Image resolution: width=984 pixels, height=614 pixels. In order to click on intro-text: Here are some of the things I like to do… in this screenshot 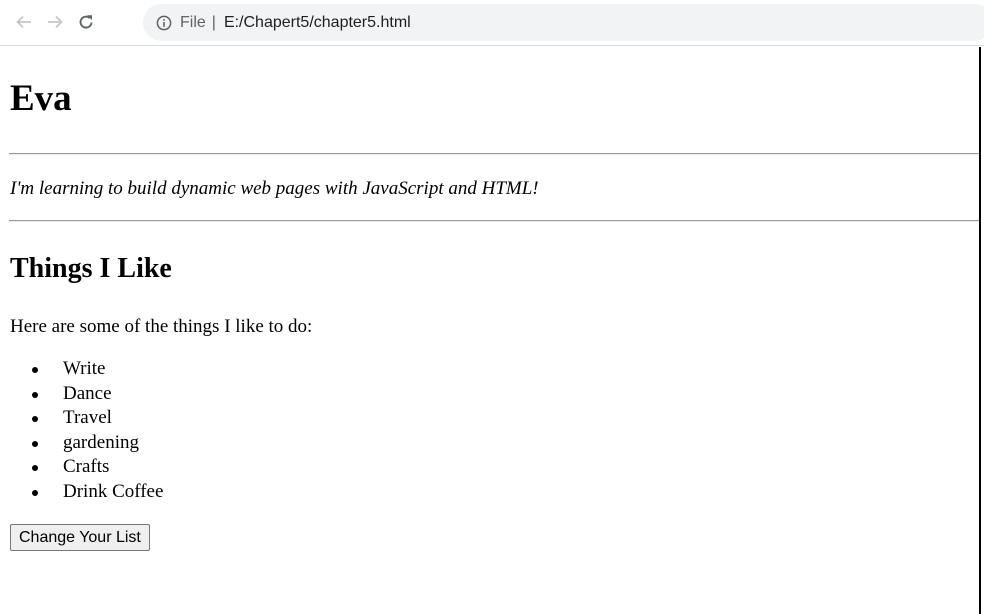, I will do `click(161, 326)`.